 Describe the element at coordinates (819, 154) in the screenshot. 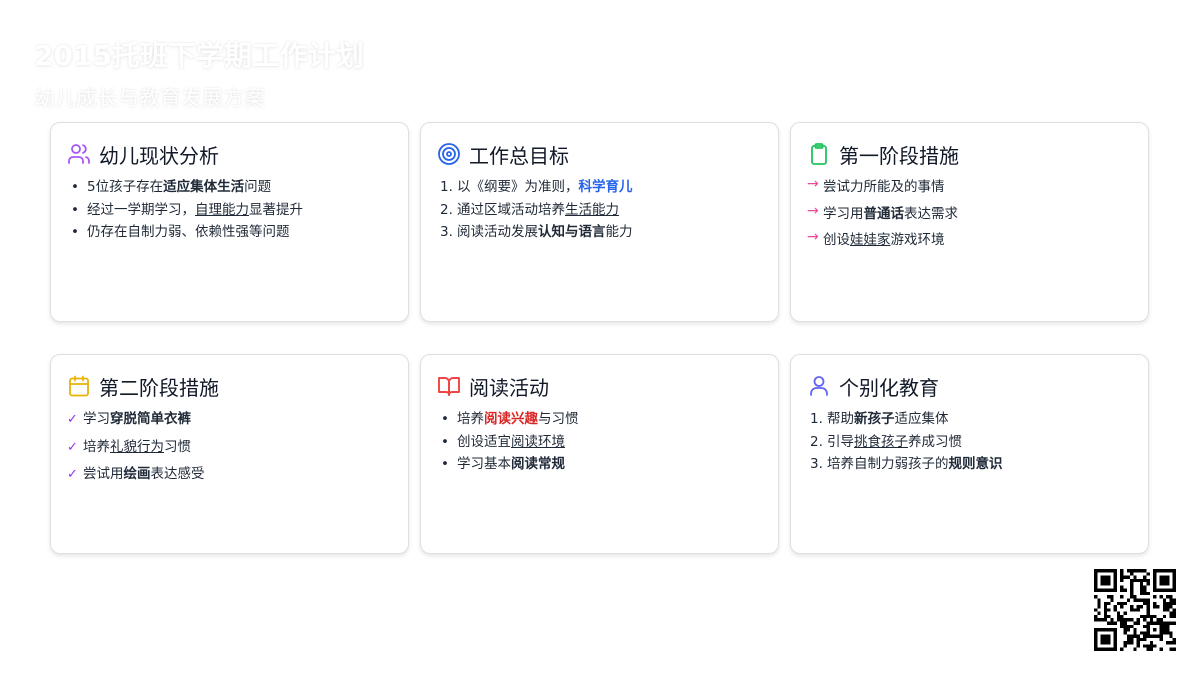

I see `clipboard-icon` at that location.